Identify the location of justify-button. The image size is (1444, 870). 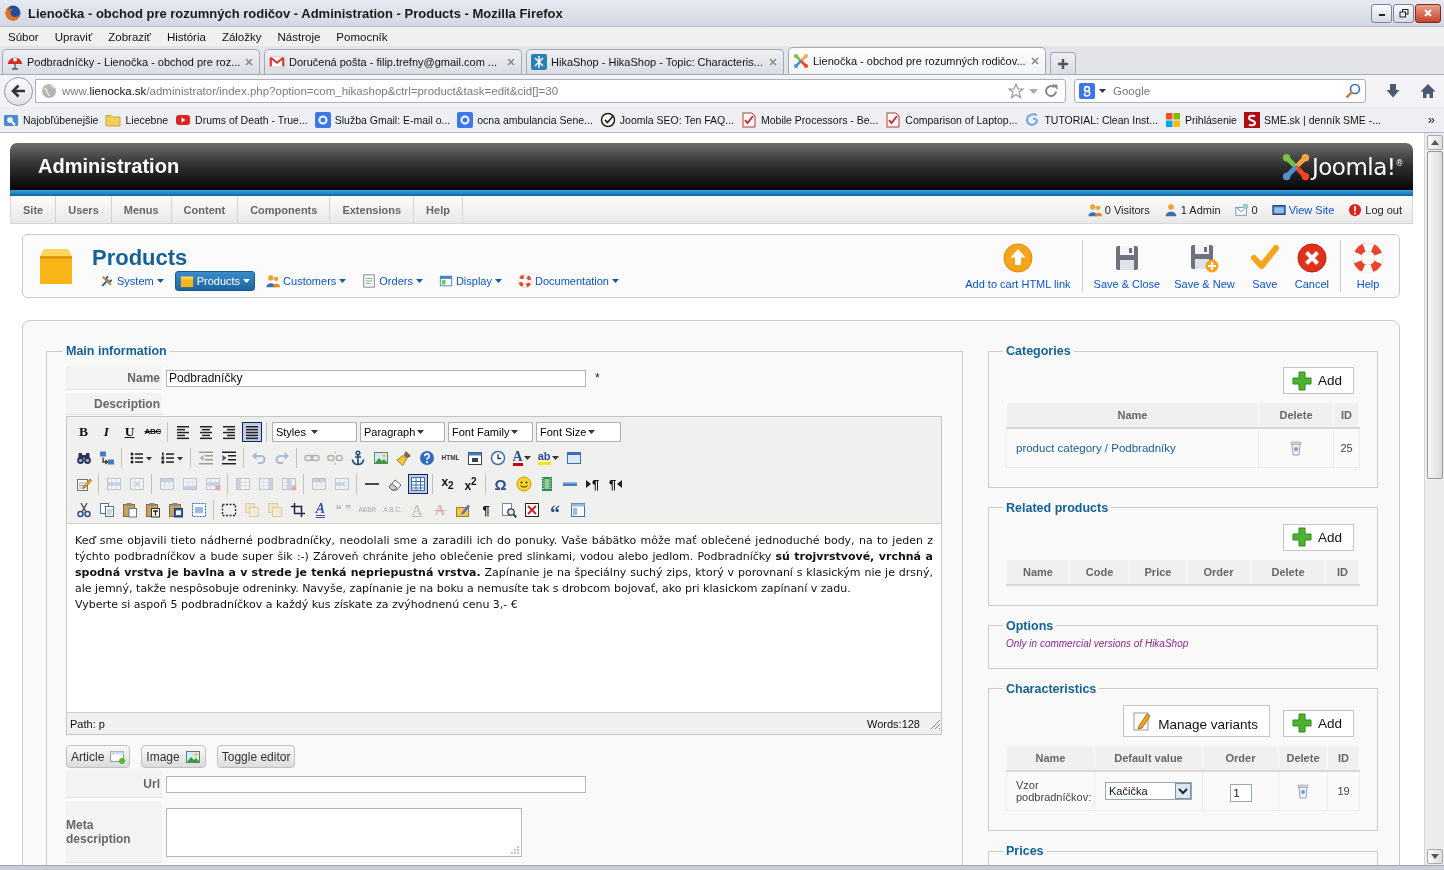
(251, 432).